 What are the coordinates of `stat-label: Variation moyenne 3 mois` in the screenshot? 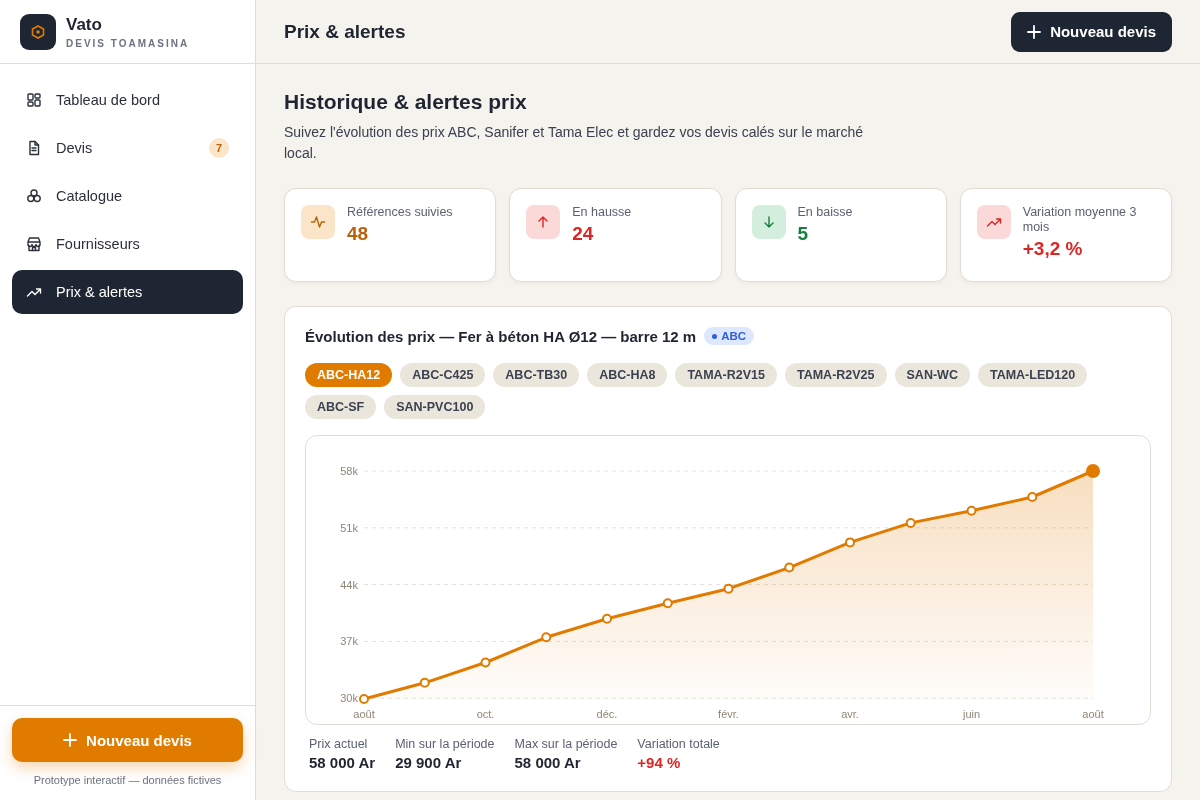 It's located at (1080, 220).